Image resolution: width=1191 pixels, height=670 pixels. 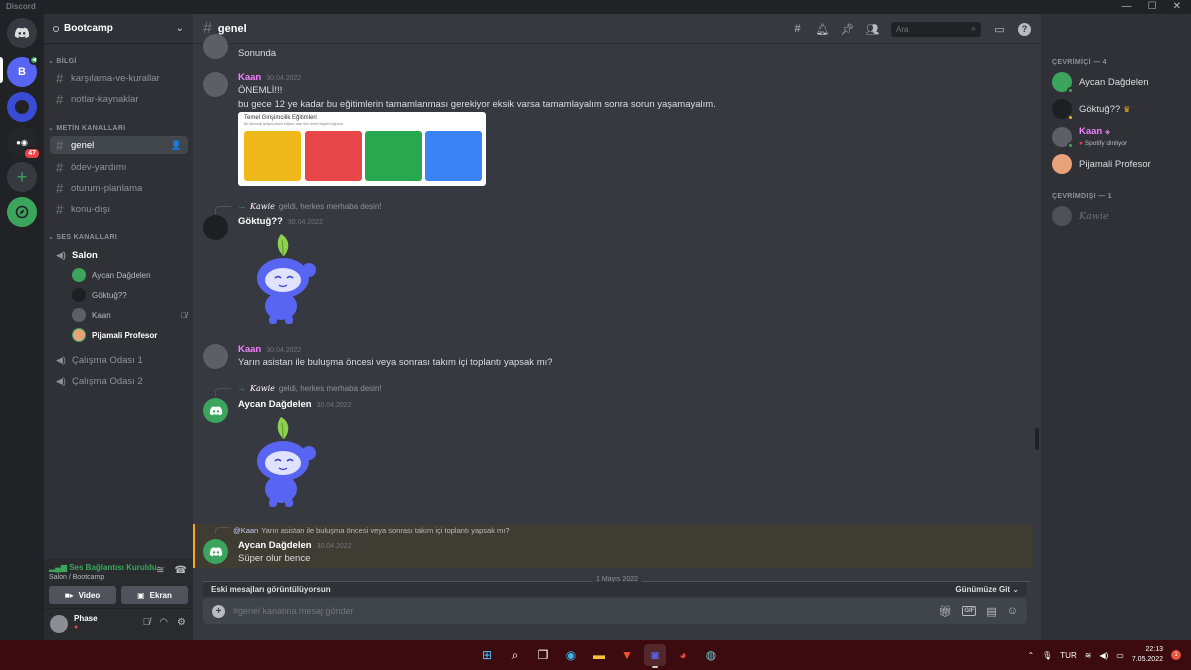 I want to click on voice-channel-calisma-2: ◀) Çalışma Odası 2, so click(x=96, y=381).